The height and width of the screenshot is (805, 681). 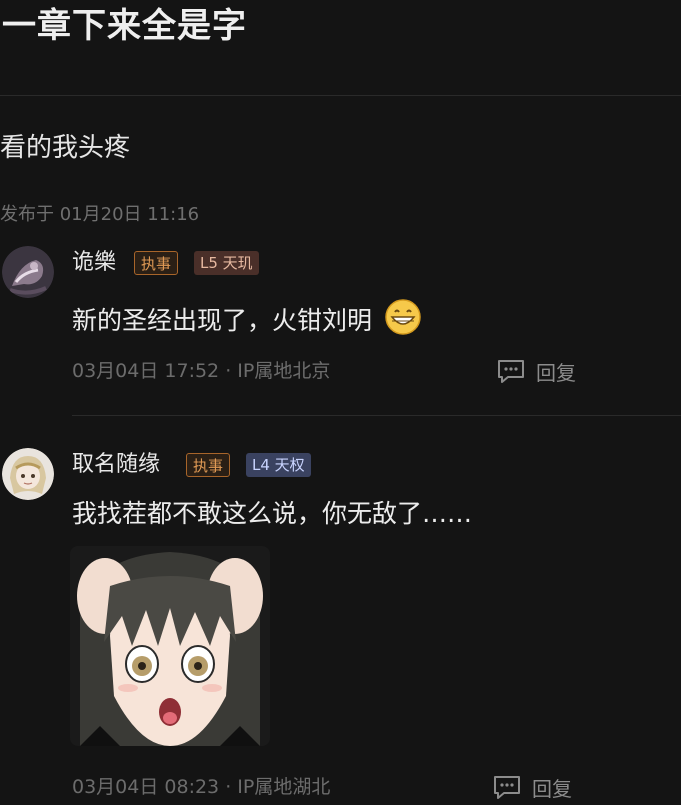 What do you see at coordinates (201, 787) in the screenshot?
I see `comment-meta: 03月04日 08:23 · IP属地湖北` at bounding box center [201, 787].